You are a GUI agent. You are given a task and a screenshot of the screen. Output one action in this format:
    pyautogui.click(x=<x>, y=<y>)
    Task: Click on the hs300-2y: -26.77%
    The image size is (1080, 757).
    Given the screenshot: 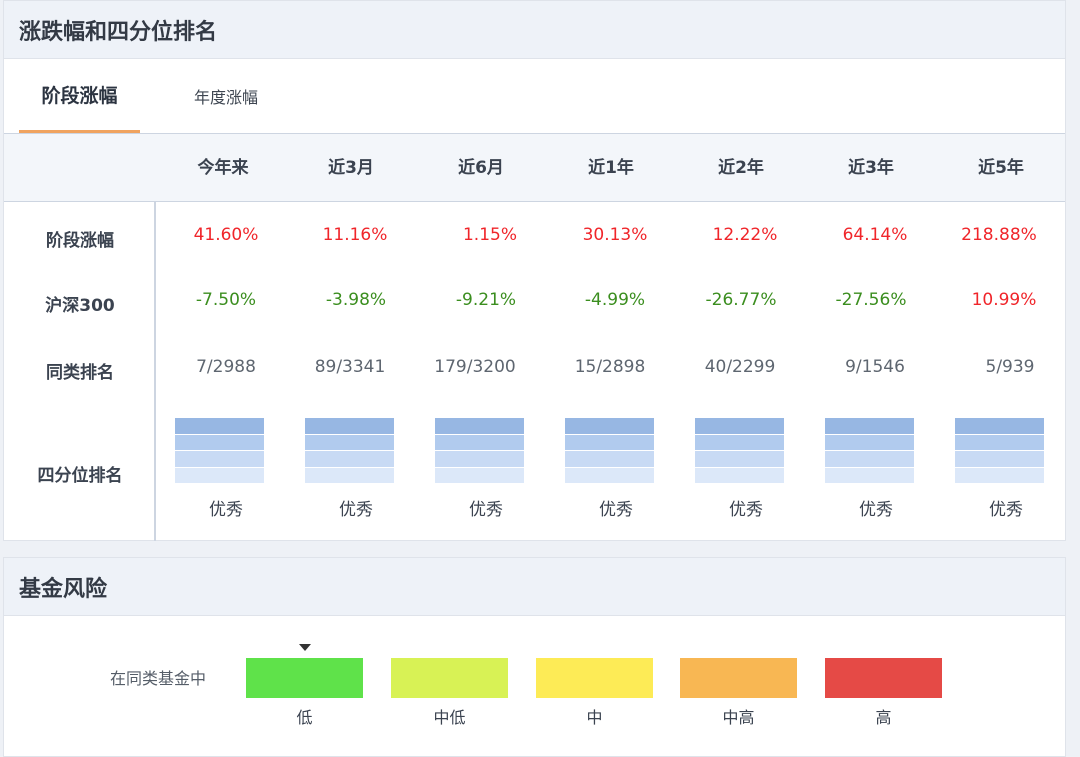 What is the action you would take?
    pyautogui.click(x=741, y=300)
    